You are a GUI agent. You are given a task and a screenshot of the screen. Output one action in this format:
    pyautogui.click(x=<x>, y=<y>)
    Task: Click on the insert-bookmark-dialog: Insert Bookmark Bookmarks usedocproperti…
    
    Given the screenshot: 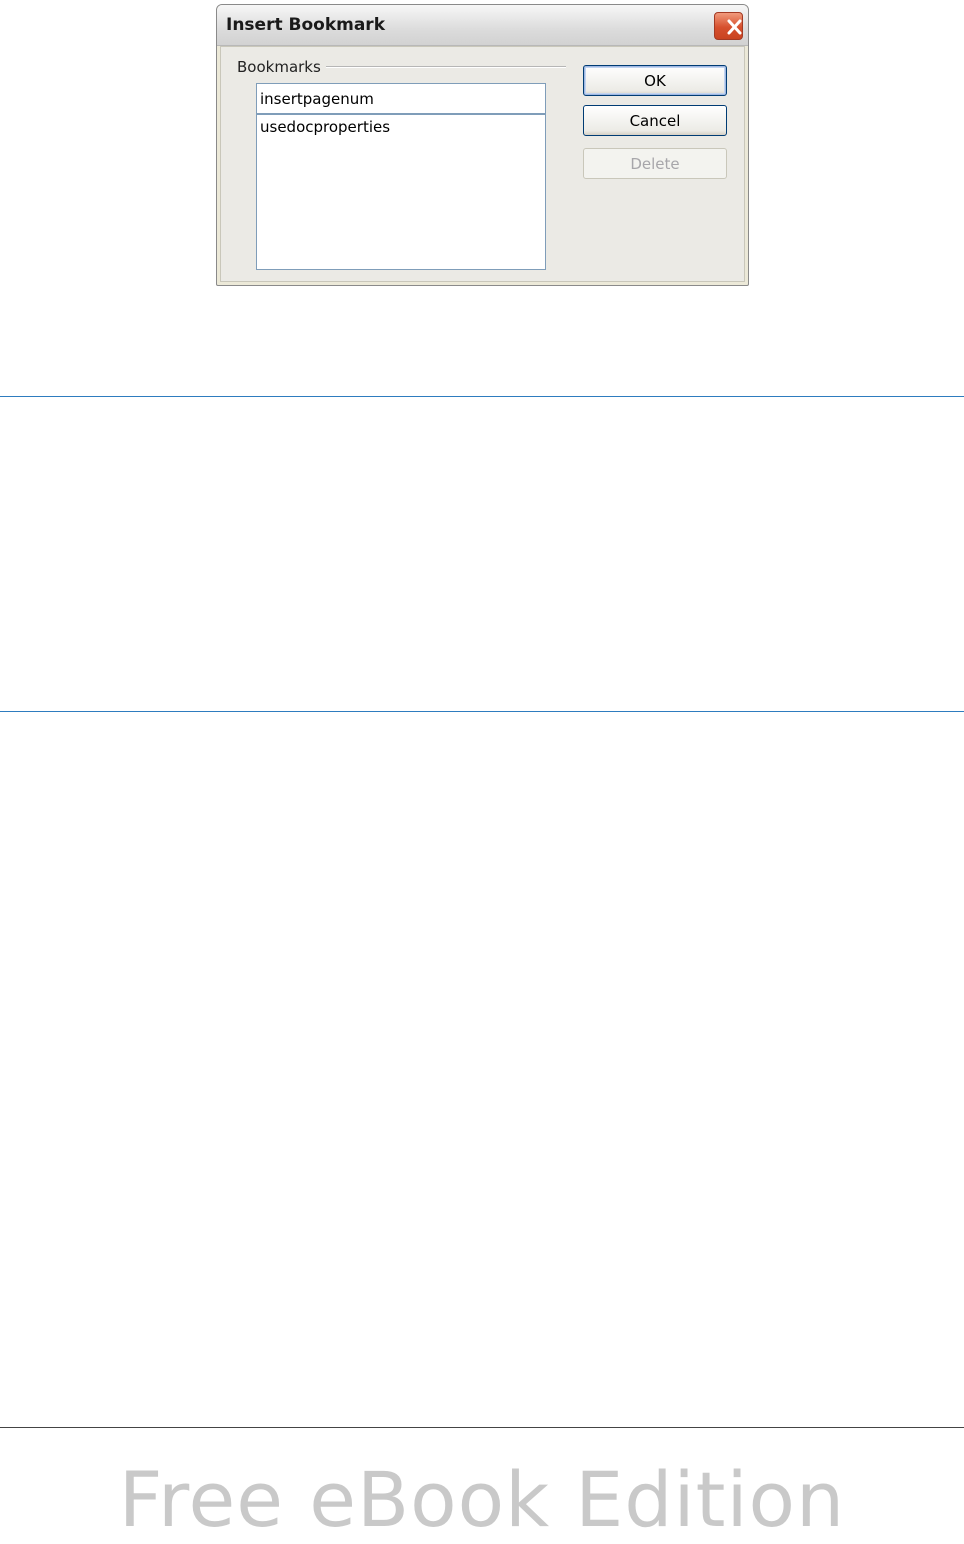 What is the action you would take?
    pyautogui.click(x=482, y=145)
    